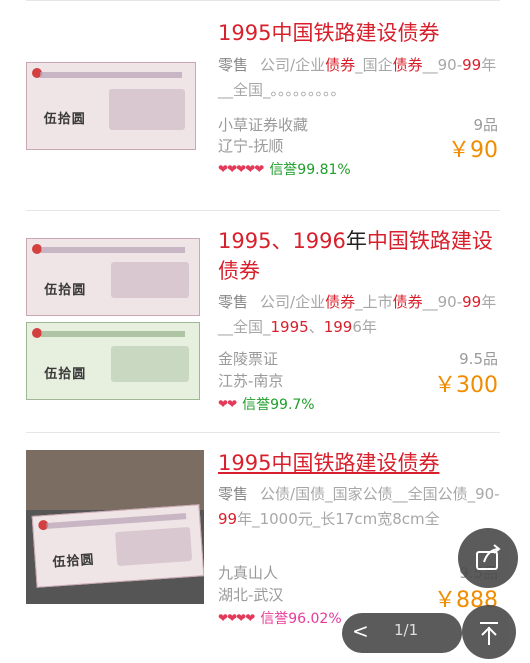  What do you see at coordinates (357, 314) in the screenshot?
I see `listing-description: 零售 公司/企业债券_上市债券__90-99年__全国_1995、1996年` at bounding box center [357, 314].